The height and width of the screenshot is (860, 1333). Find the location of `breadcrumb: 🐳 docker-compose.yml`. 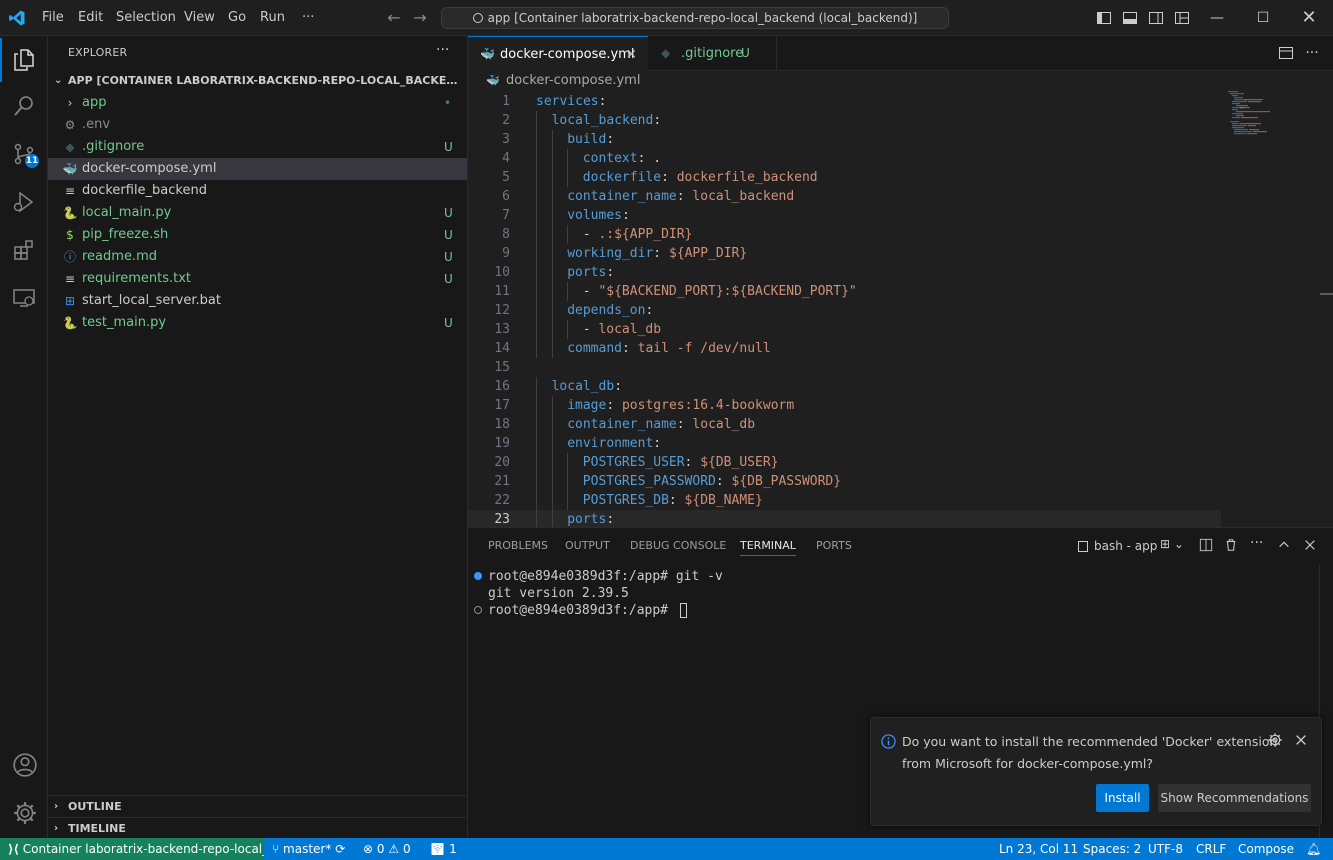

breadcrumb: 🐳 docker-compose.yml is located at coordinates (900, 81).